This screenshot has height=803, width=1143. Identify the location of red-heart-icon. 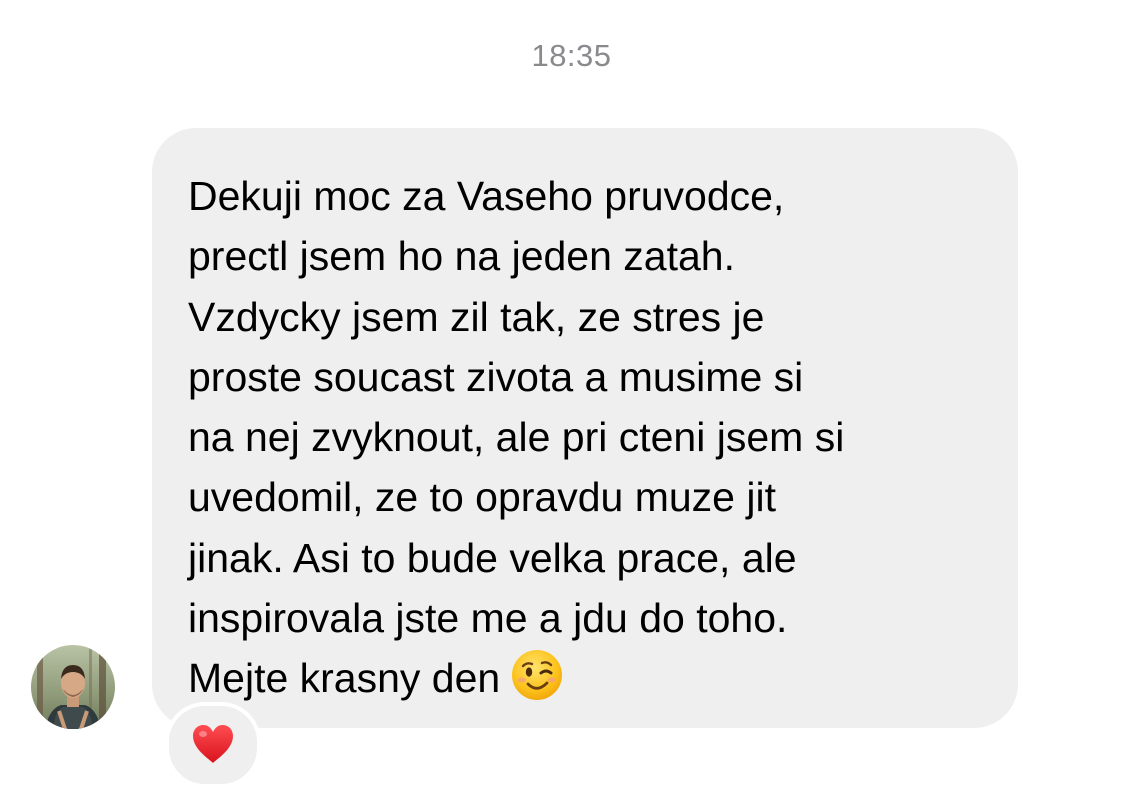
(213, 744).